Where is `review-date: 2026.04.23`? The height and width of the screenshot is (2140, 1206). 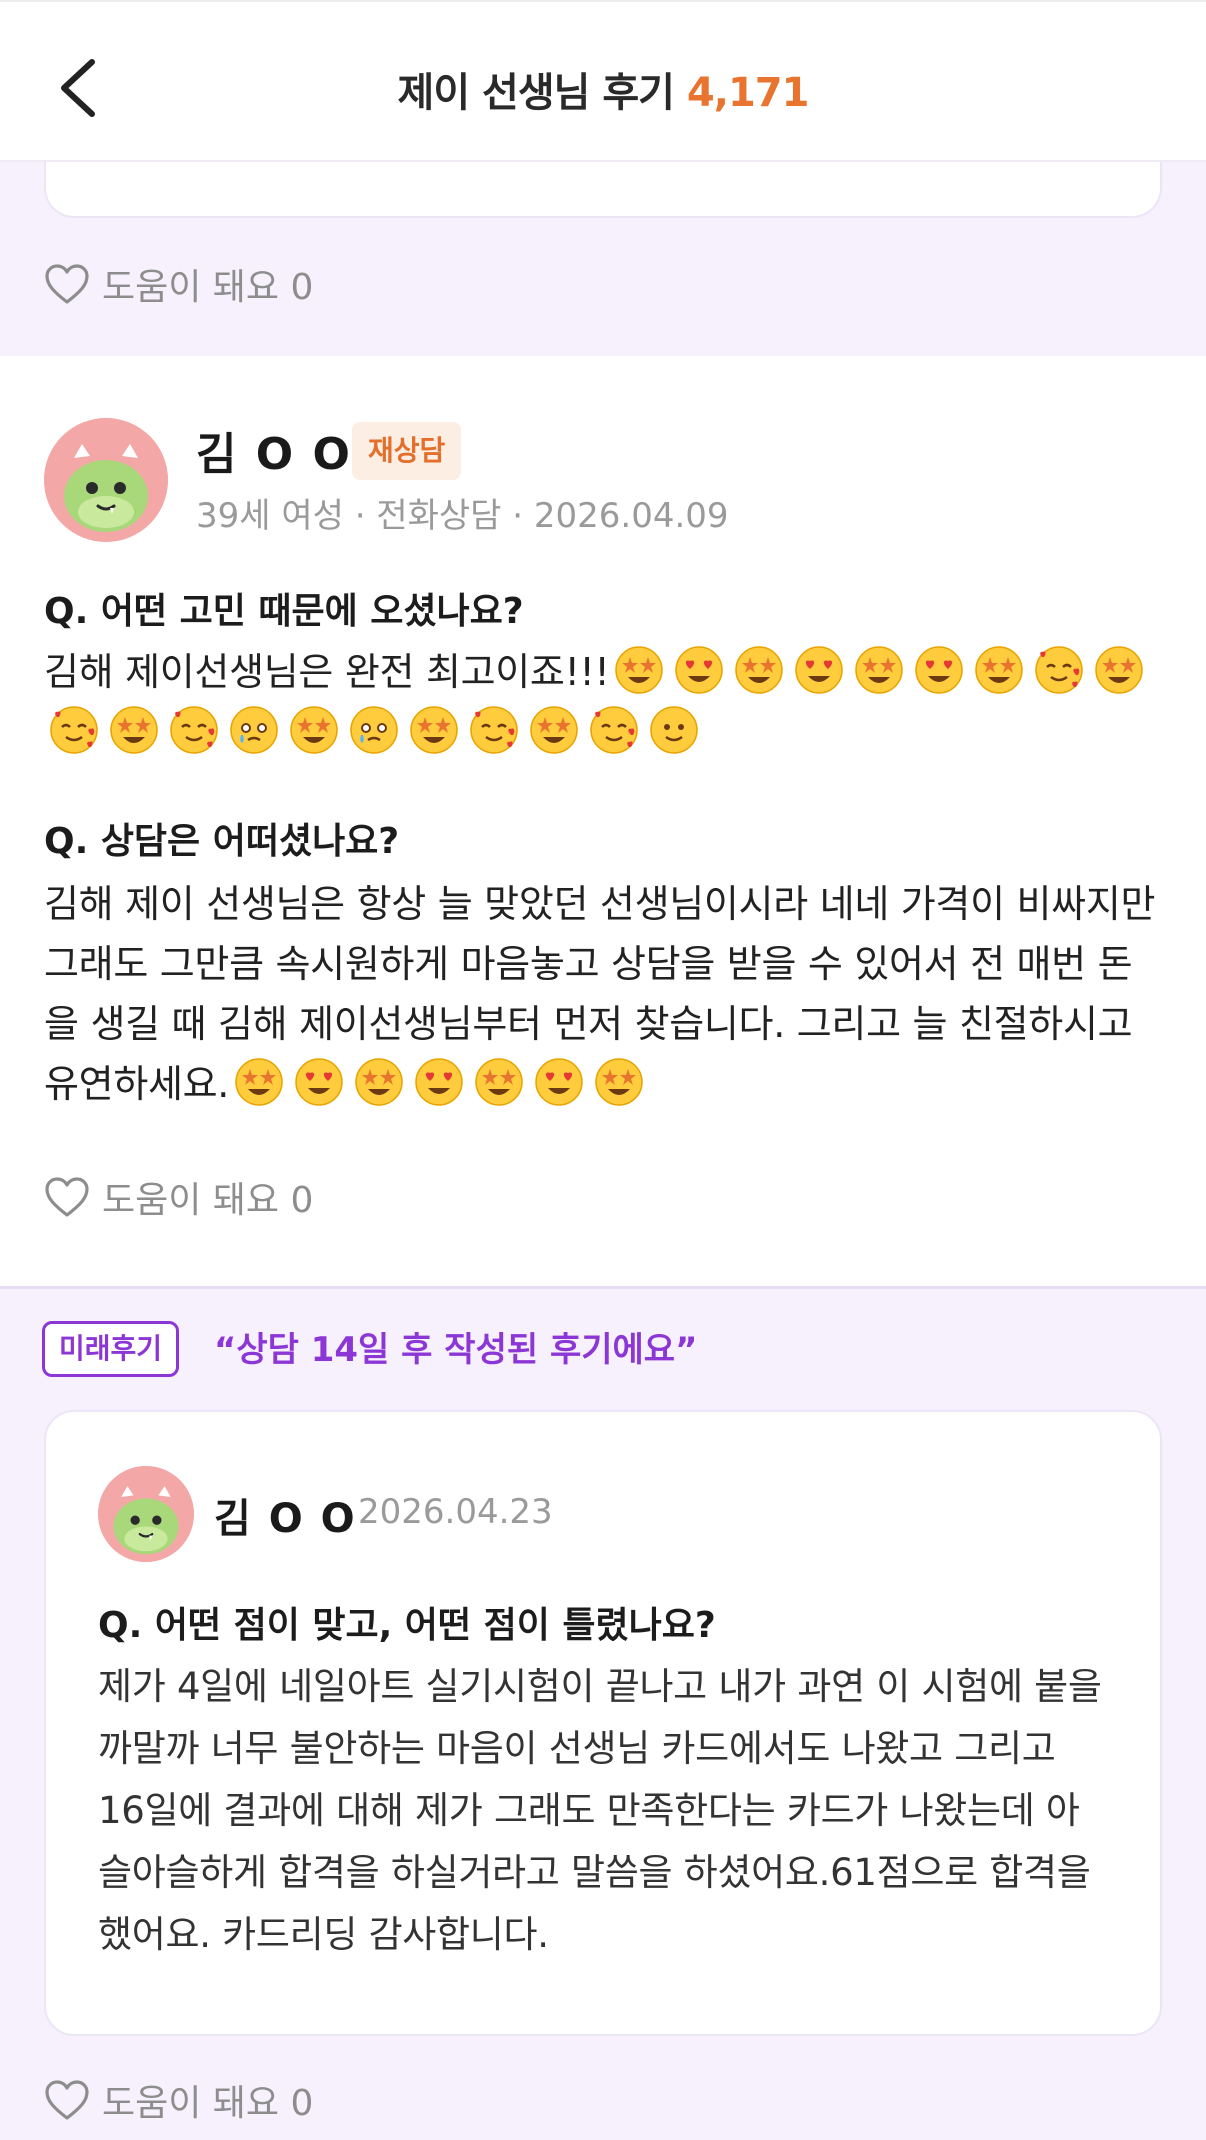 review-date: 2026.04.23 is located at coordinates (455, 1512).